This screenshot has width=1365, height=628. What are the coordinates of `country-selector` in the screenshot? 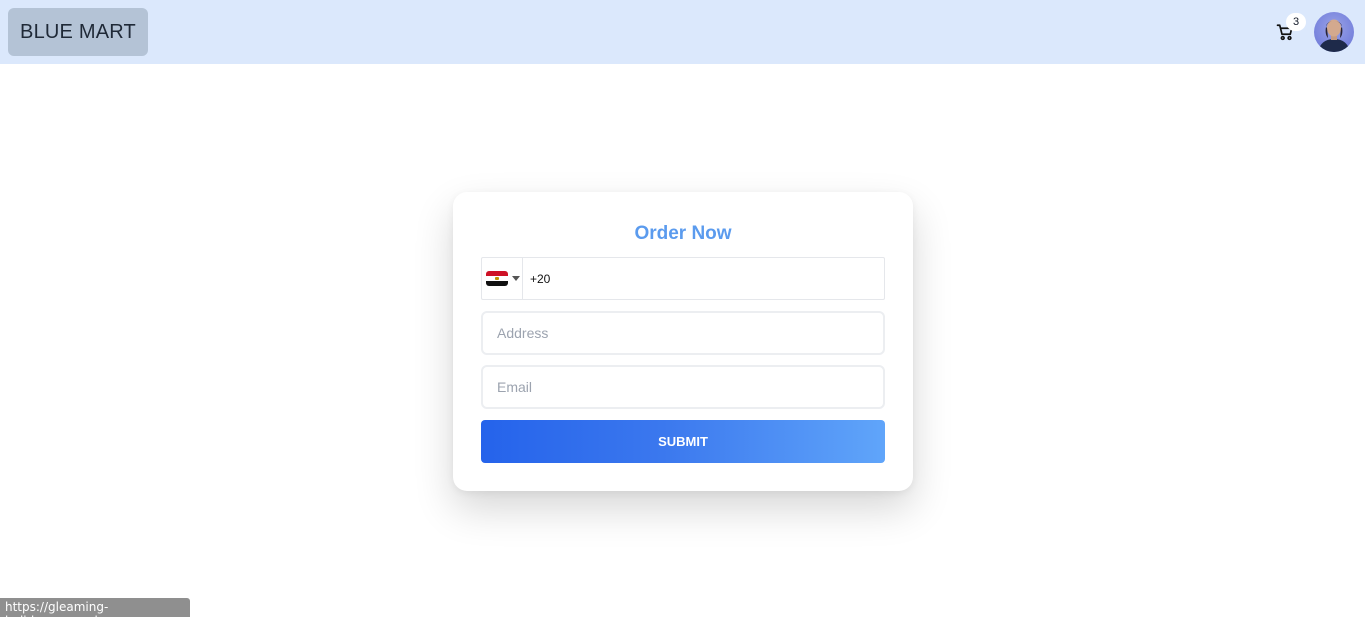 It's located at (502, 278).